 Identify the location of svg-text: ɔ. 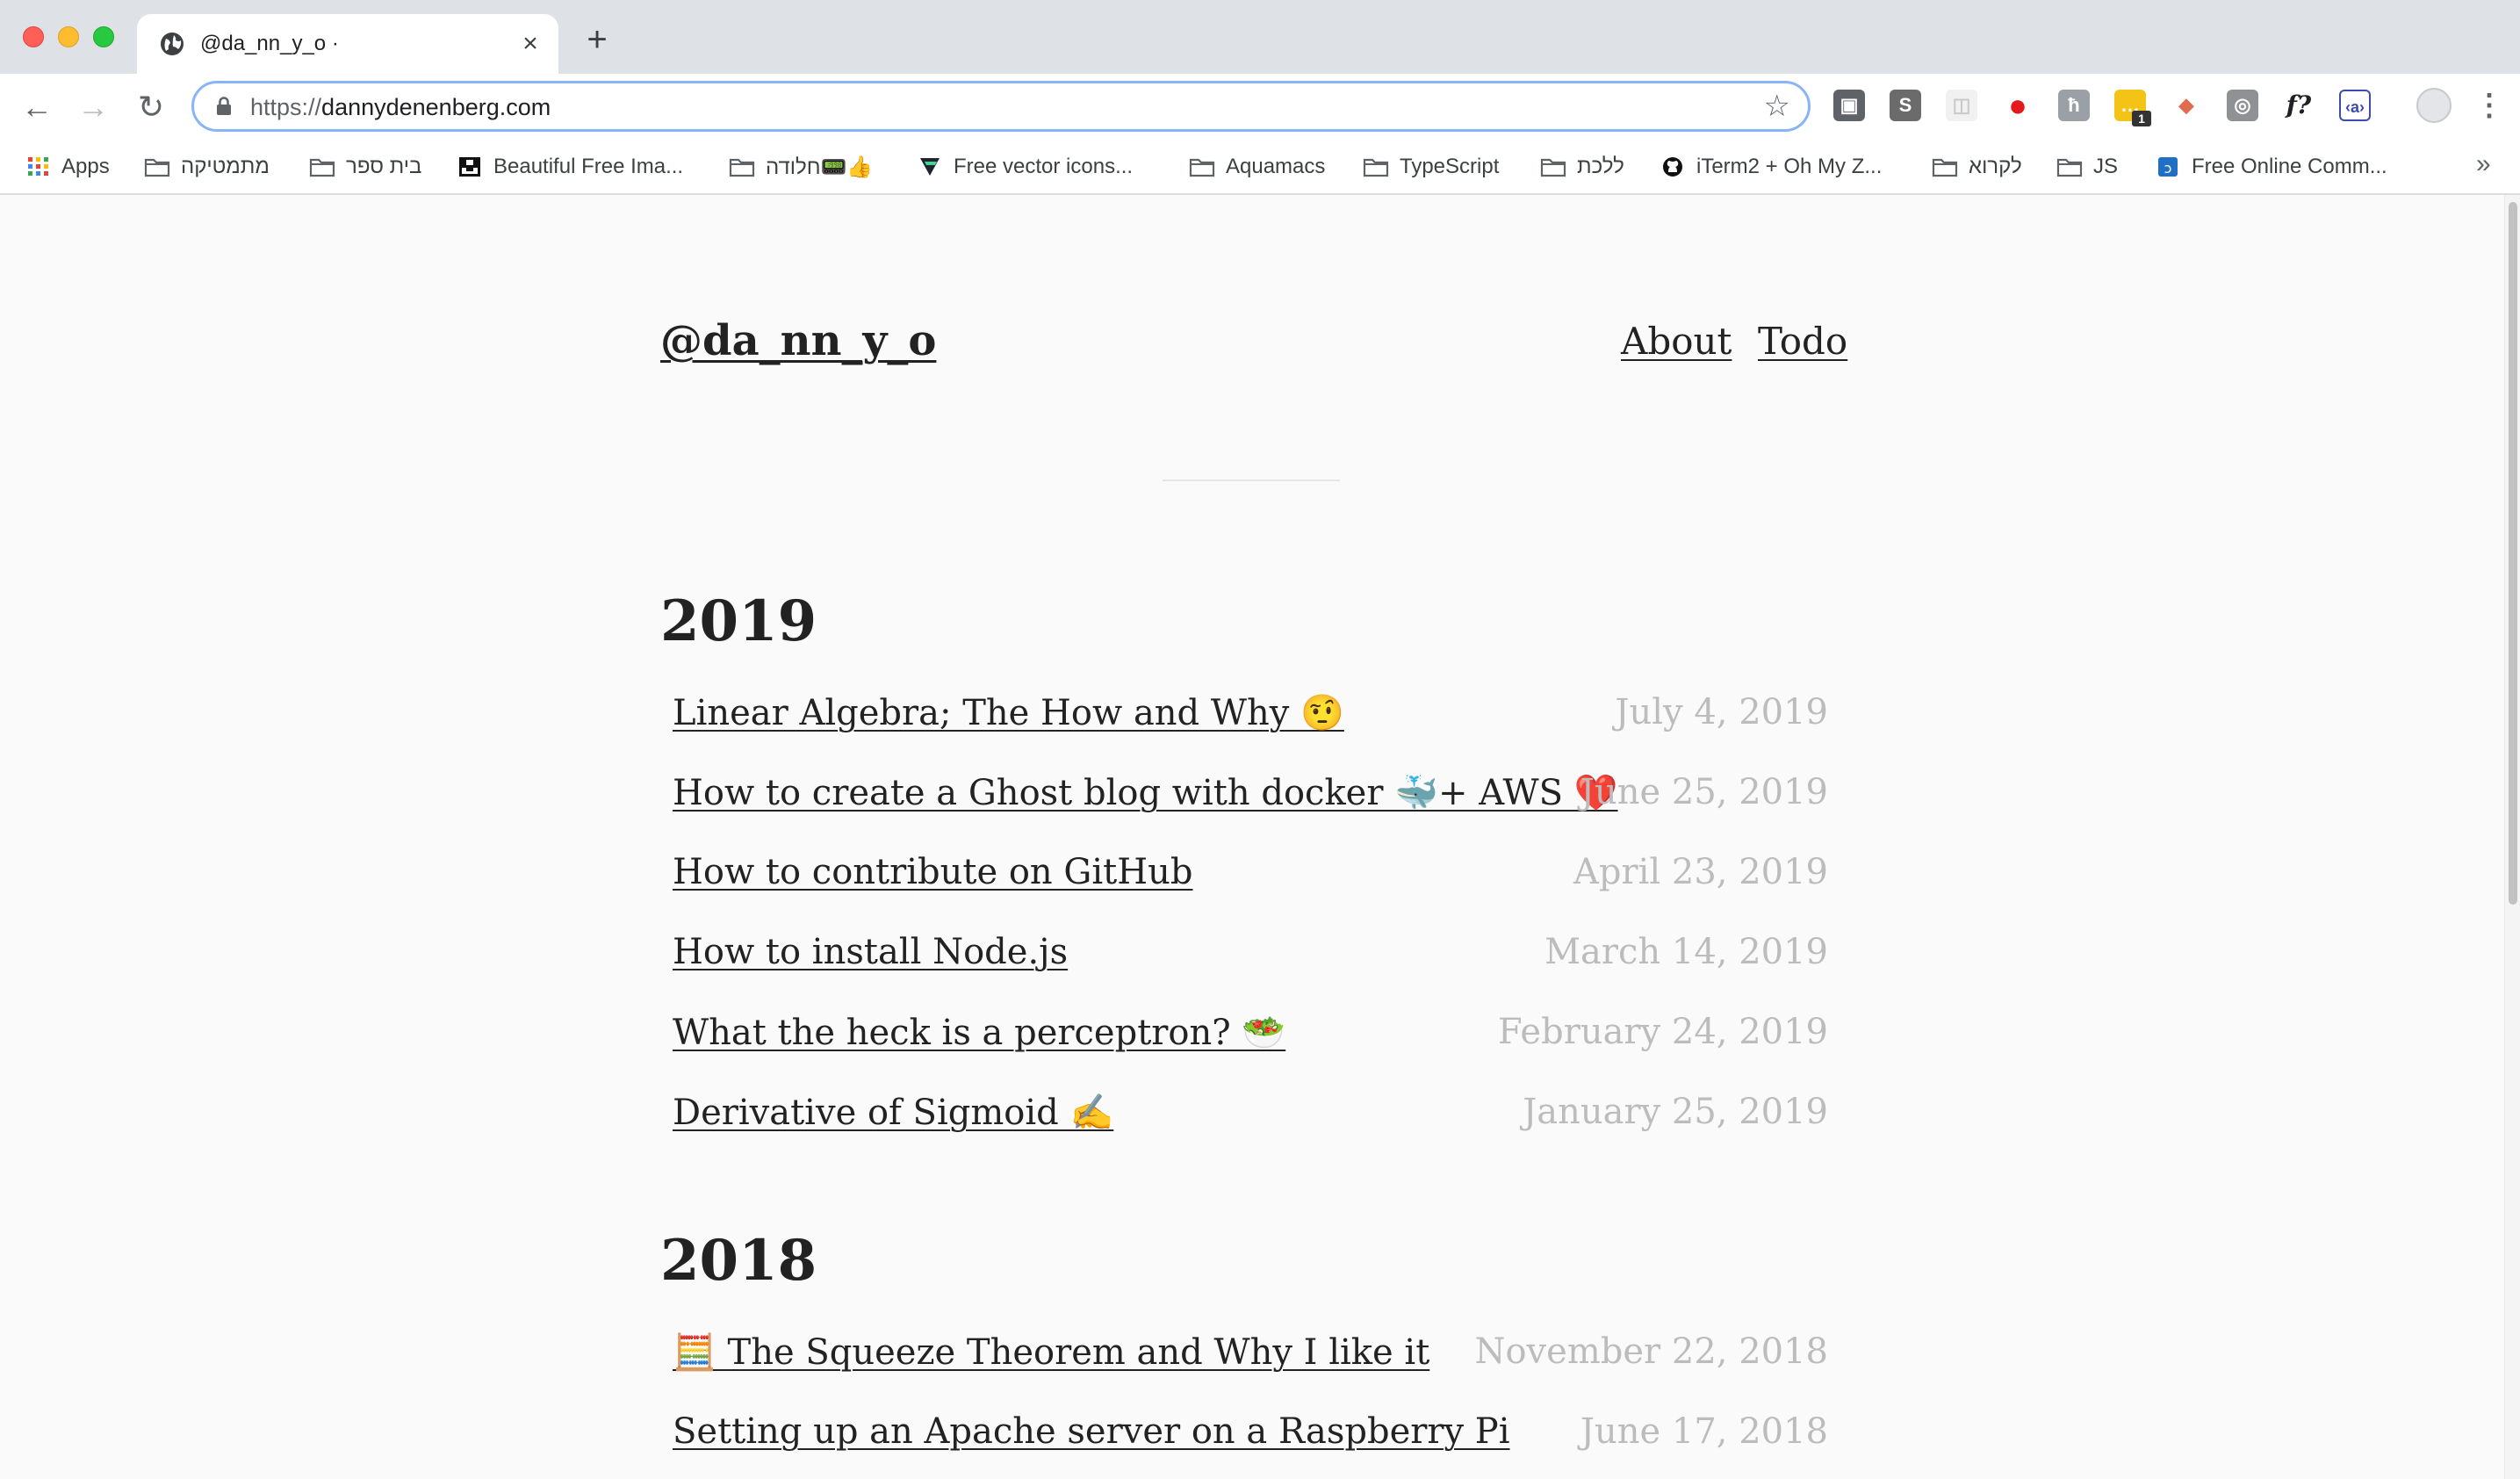
(2168, 168).